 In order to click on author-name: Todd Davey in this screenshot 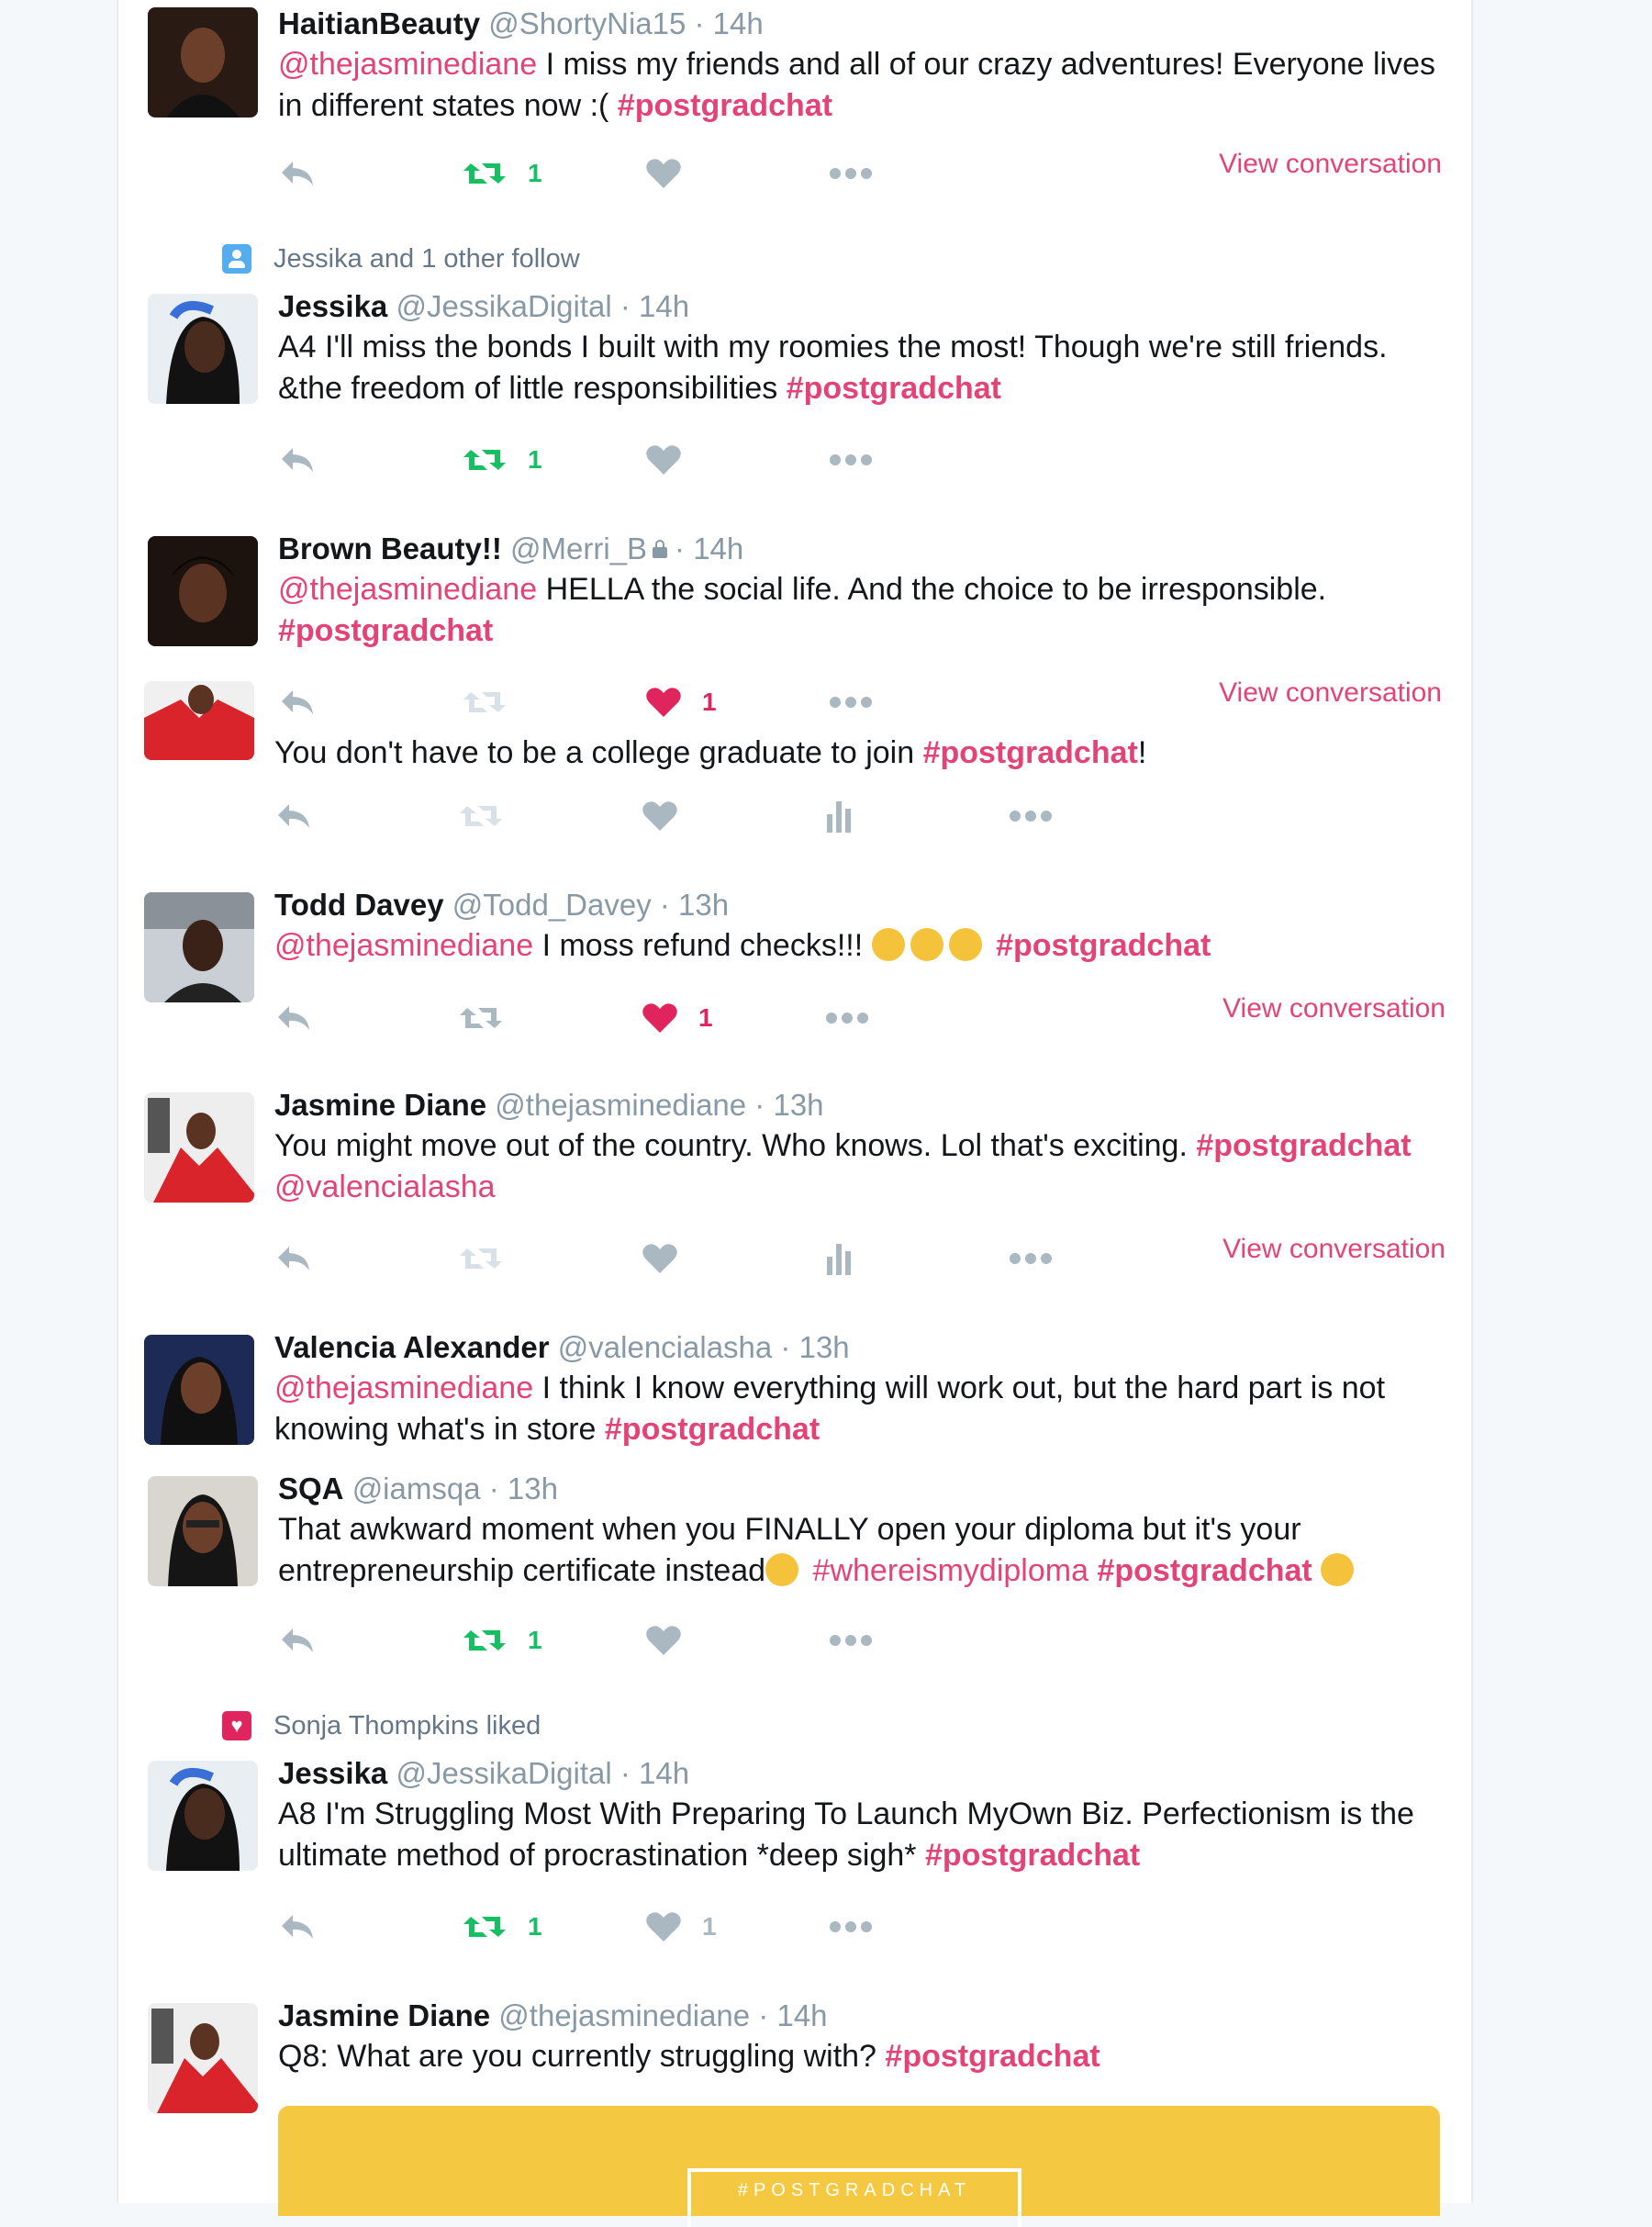, I will do `click(359, 905)`.